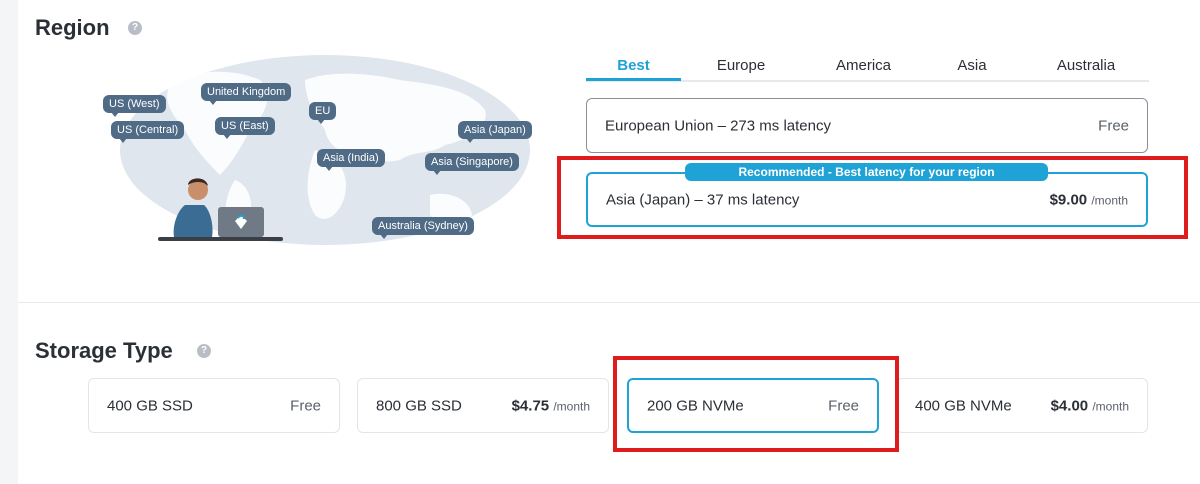 Image resolution: width=1200 pixels, height=484 pixels. What do you see at coordinates (972, 66) in the screenshot?
I see `tab-asia: Asia` at bounding box center [972, 66].